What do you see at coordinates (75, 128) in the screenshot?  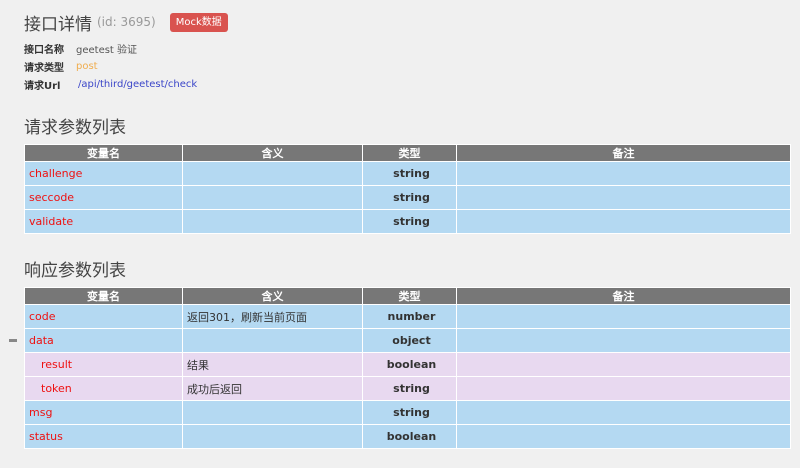 I see `request-params-title: 请求参数列表` at bounding box center [75, 128].